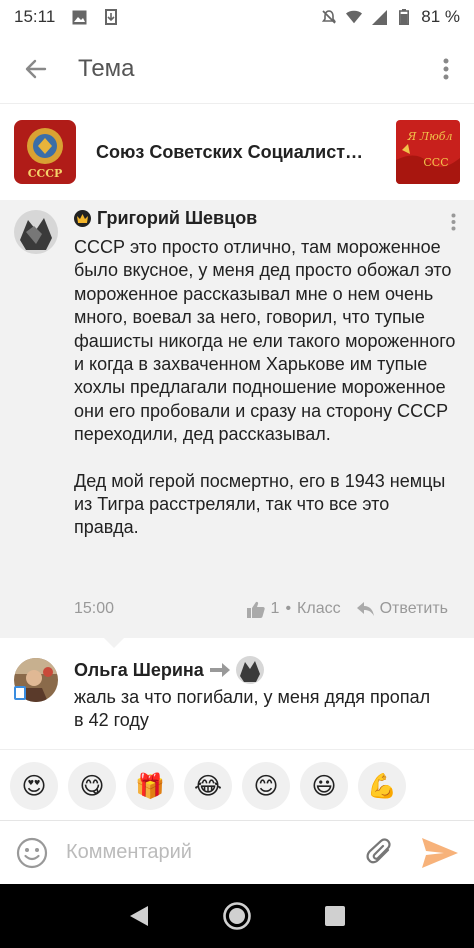  What do you see at coordinates (45, 152) in the screenshot?
I see `group-avatar: СССР` at bounding box center [45, 152].